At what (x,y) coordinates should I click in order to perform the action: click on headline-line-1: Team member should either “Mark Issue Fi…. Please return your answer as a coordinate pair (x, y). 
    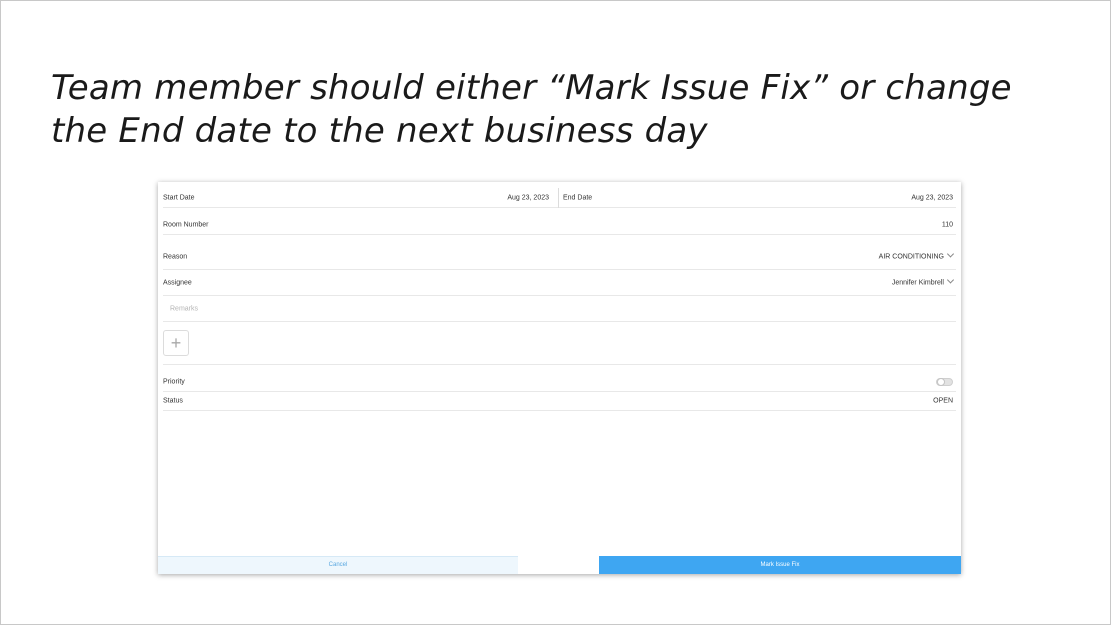
    Looking at the image, I should click on (531, 88).